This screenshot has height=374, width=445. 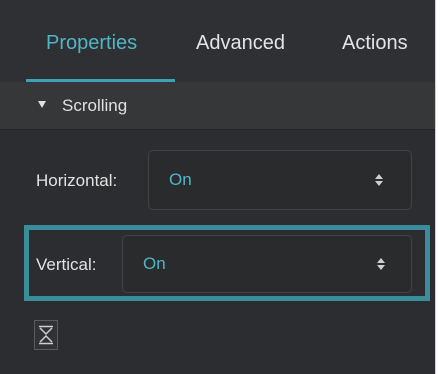 What do you see at coordinates (95, 105) in the screenshot?
I see `section-title: Scrolling` at bounding box center [95, 105].